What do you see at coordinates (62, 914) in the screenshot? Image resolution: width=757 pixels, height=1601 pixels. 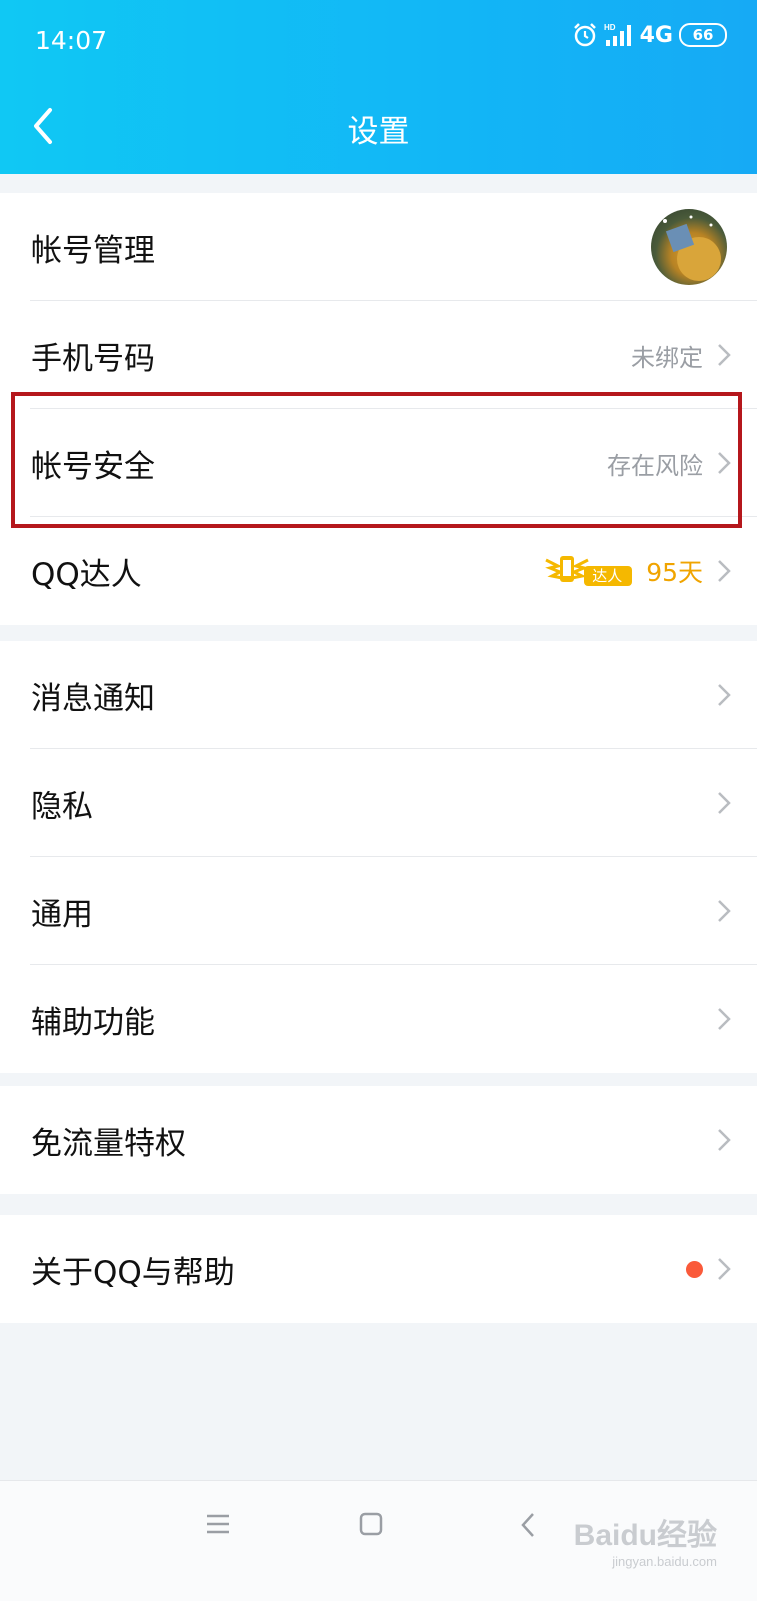 I see `row-label: 通用` at bounding box center [62, 914].